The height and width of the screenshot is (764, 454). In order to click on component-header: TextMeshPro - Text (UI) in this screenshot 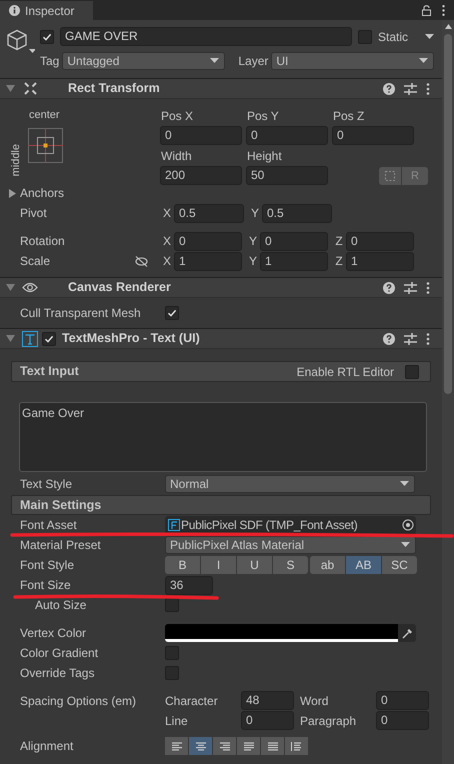, I will do `click(221, 338)`.